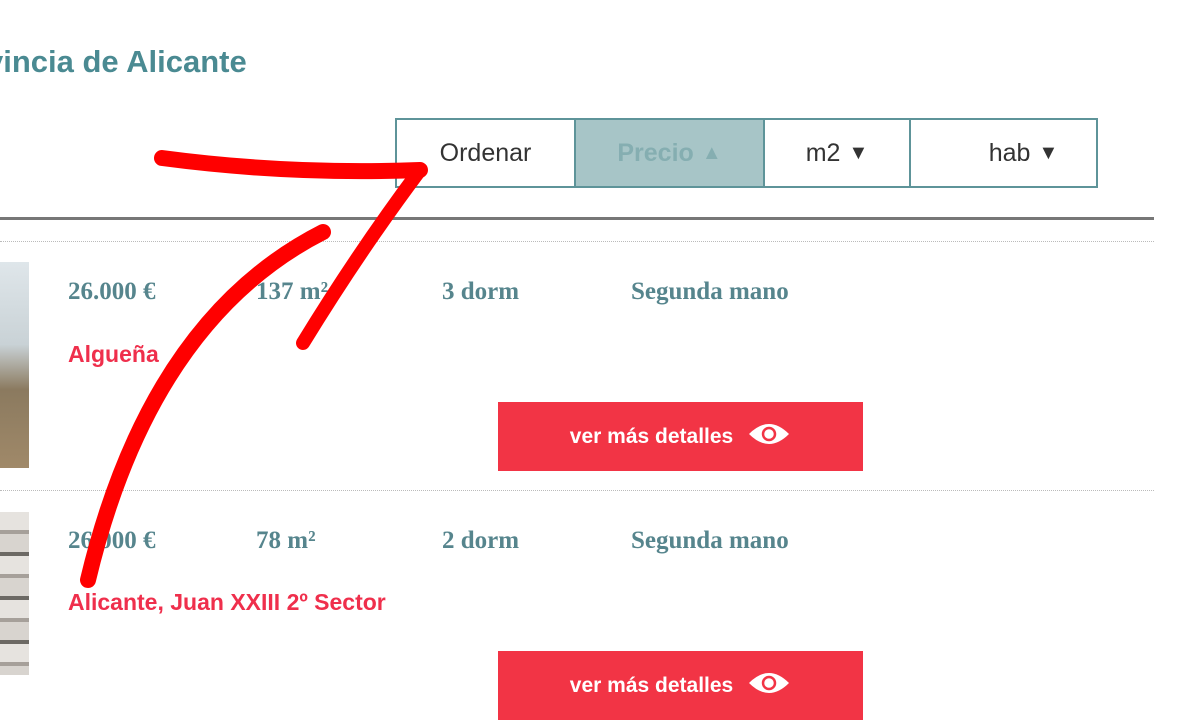 This screenshot has height=720, width=1200. I want to click on listing-area: 137 m², so click(292, 291).